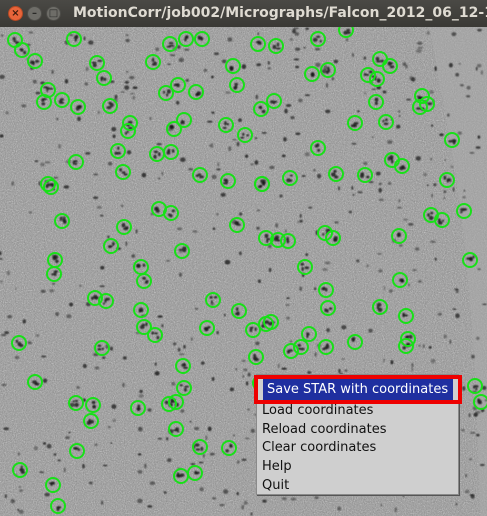  Describe the element at coordinates (277, 466) in the screenshot. I see `menu-item-help: Help` at that location.